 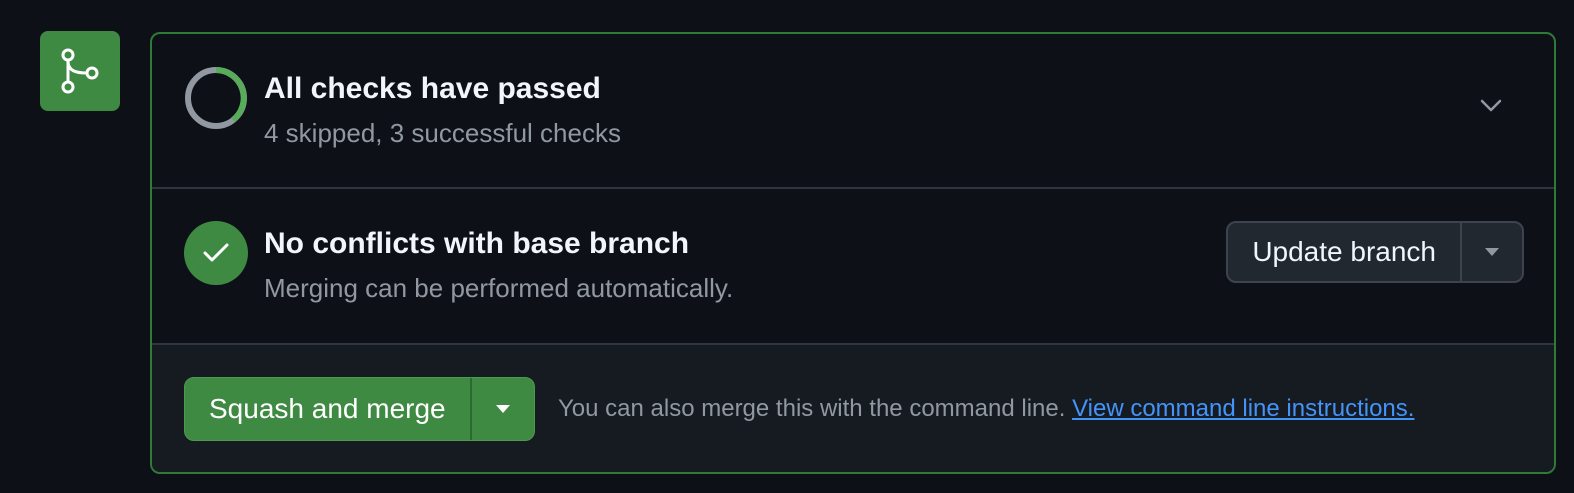 What do you see at coordinates (1344, 252) in the screenshot?
I see `update-branch-button: Update branch` at bounding box center [1344, 252].